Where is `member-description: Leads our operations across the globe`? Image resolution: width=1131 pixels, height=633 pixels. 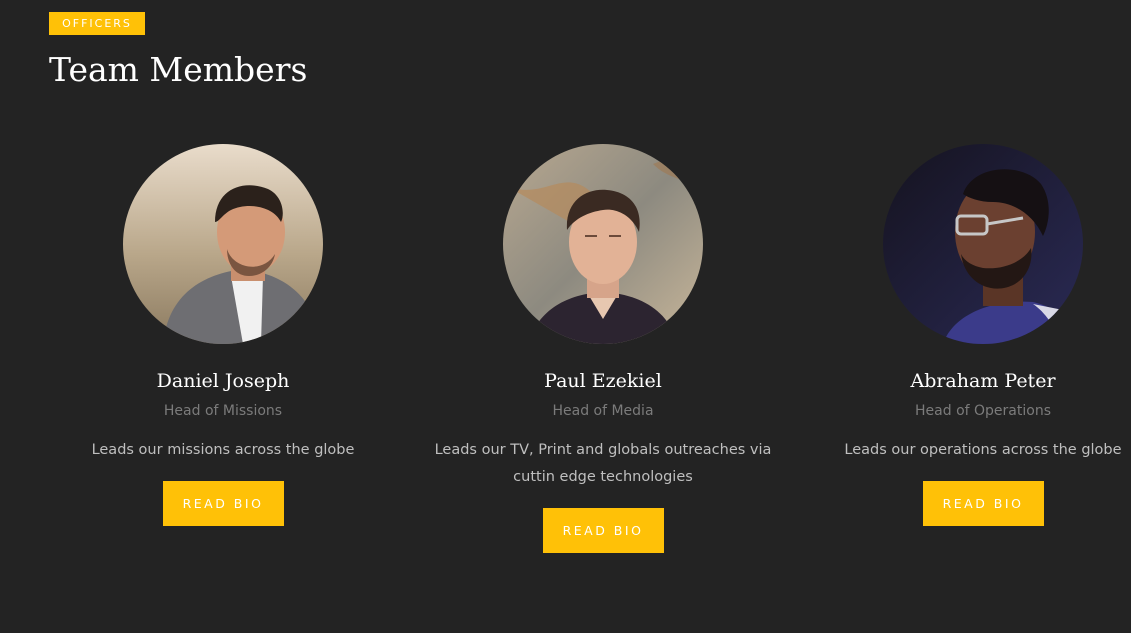
member-description: Leads our operations across the globe is located at coordinates (983, 450).